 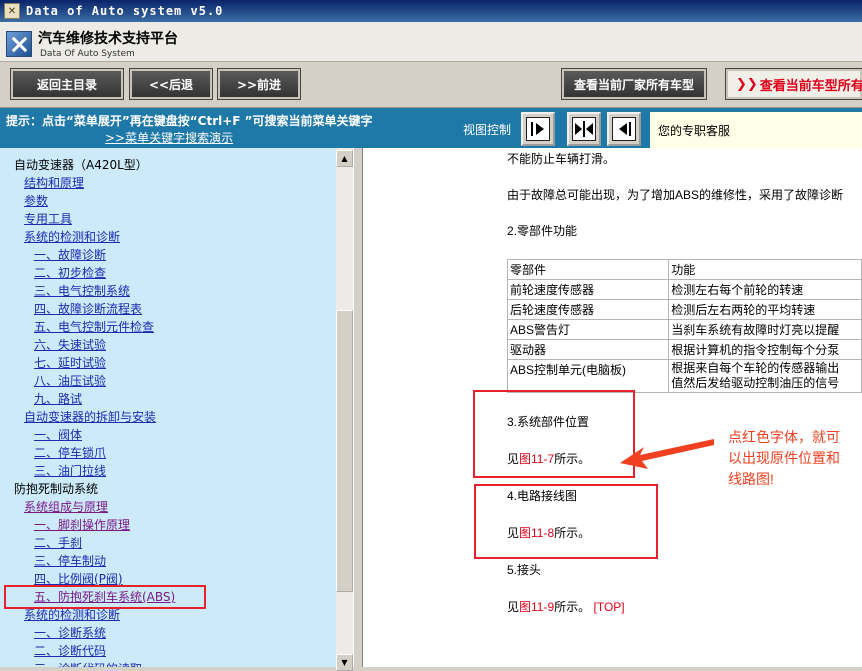 I want to click on annotation-line: 点红色字体，就可, so click(x=784, y=437).